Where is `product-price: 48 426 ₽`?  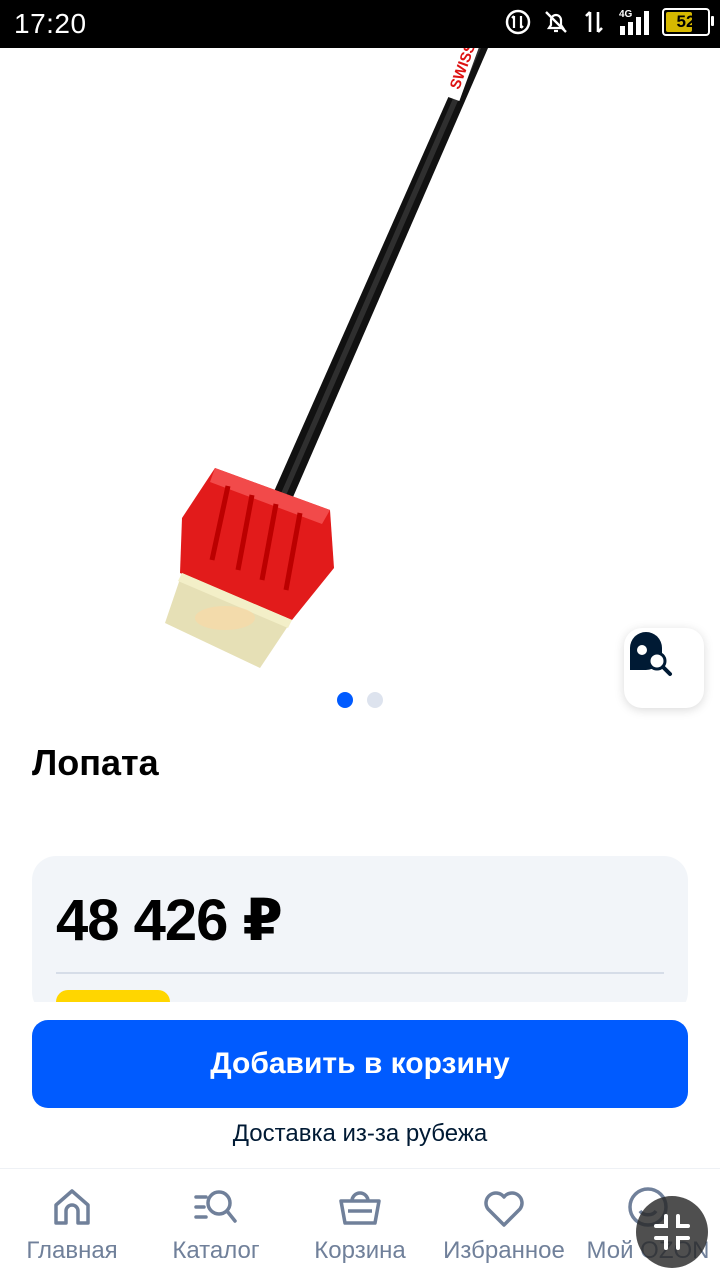 product-price: 48 426 ₽ is located at coordinates (169, 920).